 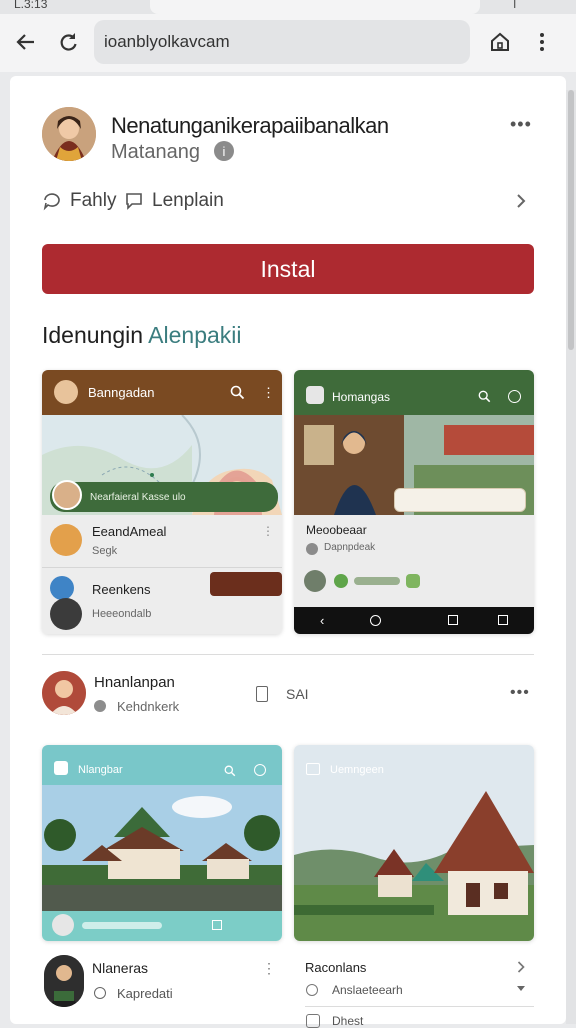 I want to click on app-subtitle: Matanang, so click(x=155, y=152).